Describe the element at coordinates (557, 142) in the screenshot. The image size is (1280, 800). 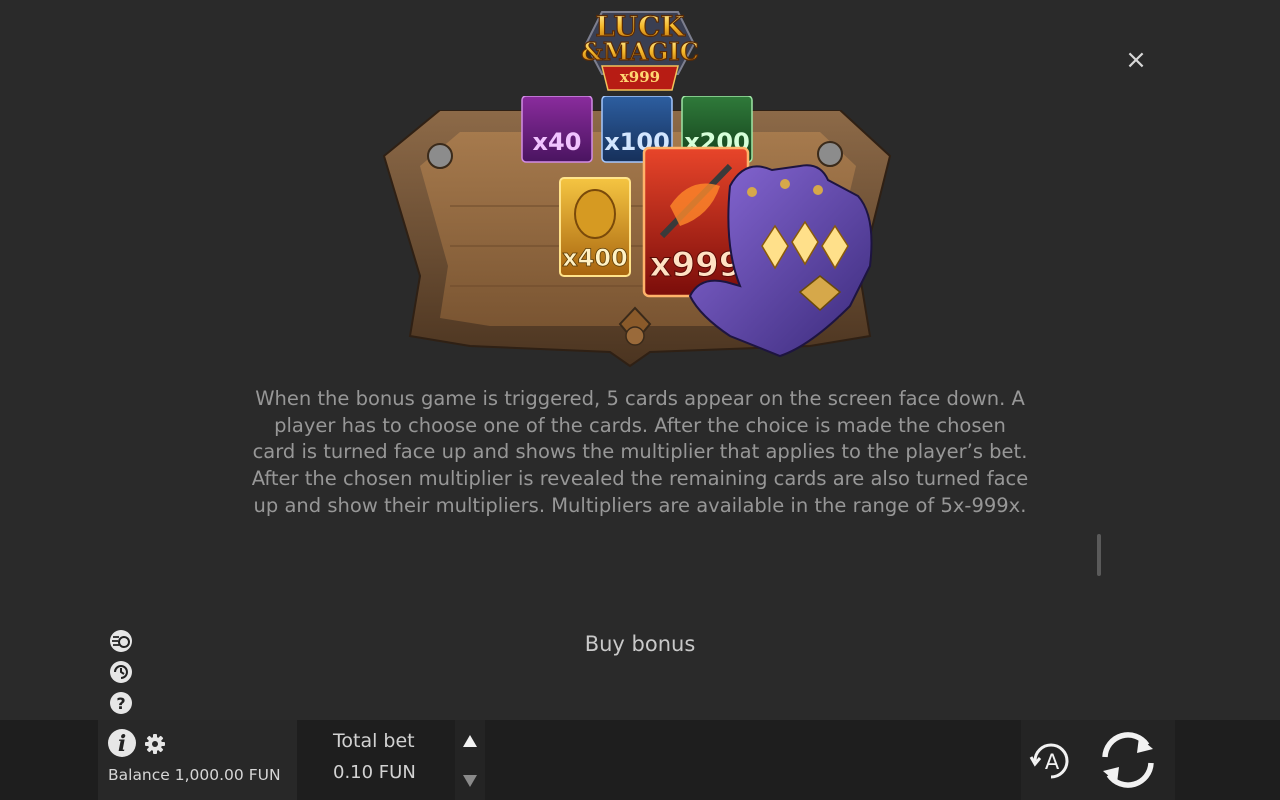
I see `card-x40-label: x40` at that location.